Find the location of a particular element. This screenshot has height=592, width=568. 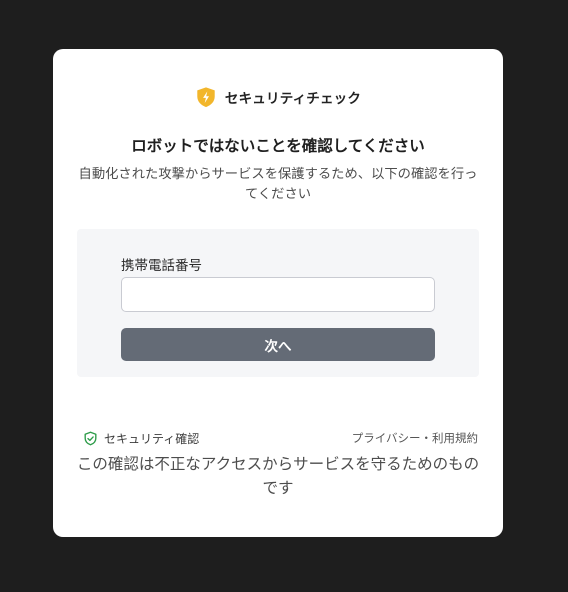

brand-name: セキュリティチェック is located at coordinates (293, 99).